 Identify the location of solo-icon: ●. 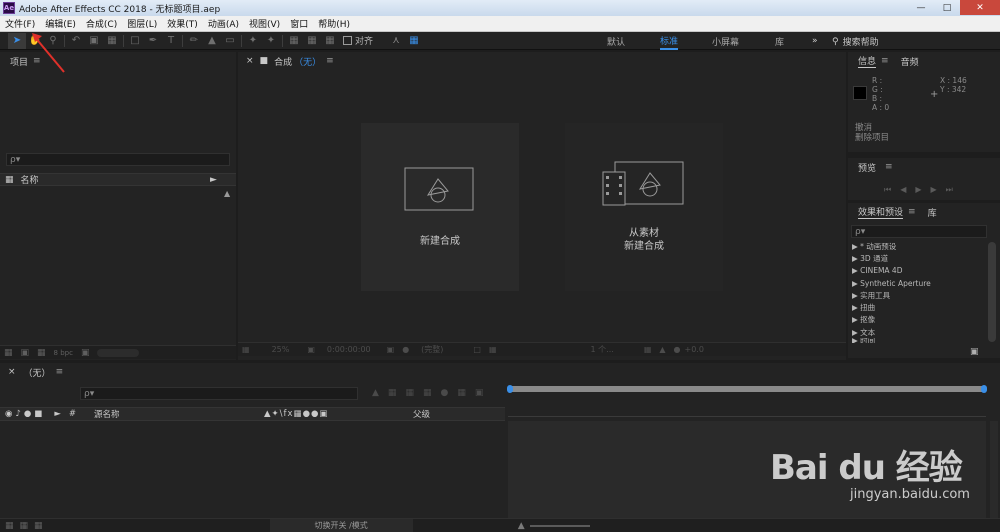
(27, 414).